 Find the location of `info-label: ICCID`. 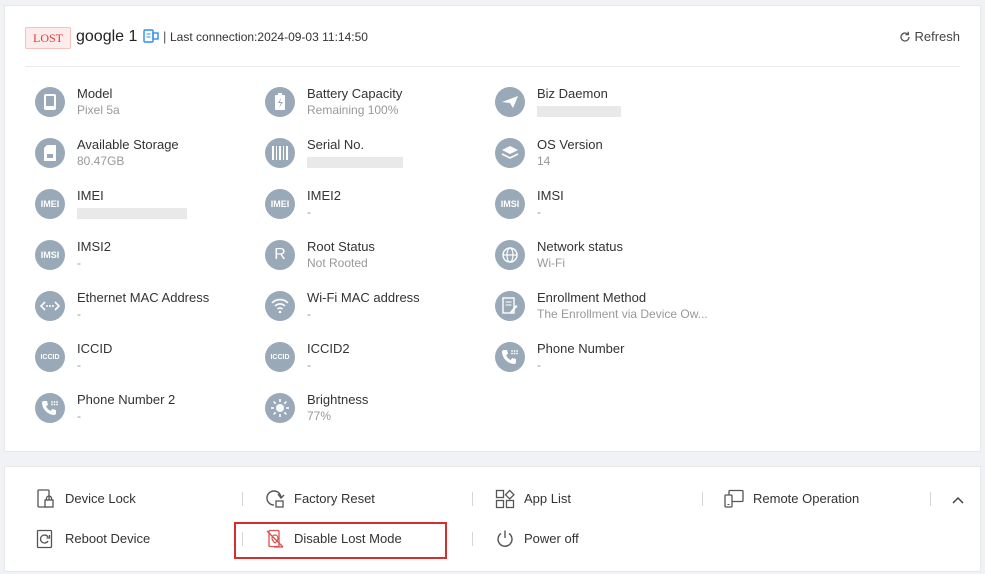

info-label: ICCID is located at coordinates (95, 348).